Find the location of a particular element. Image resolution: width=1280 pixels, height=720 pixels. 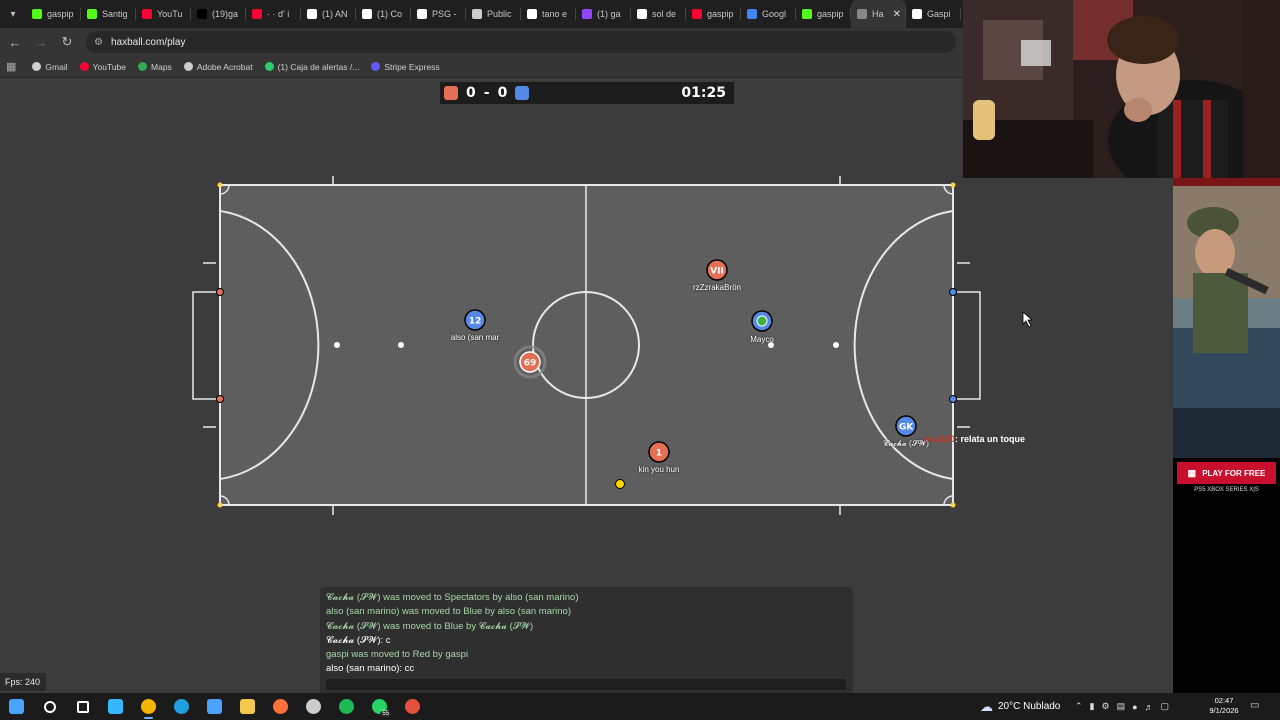

chat-bubble-text: : relata un toque is located at coordinates (990, 439).